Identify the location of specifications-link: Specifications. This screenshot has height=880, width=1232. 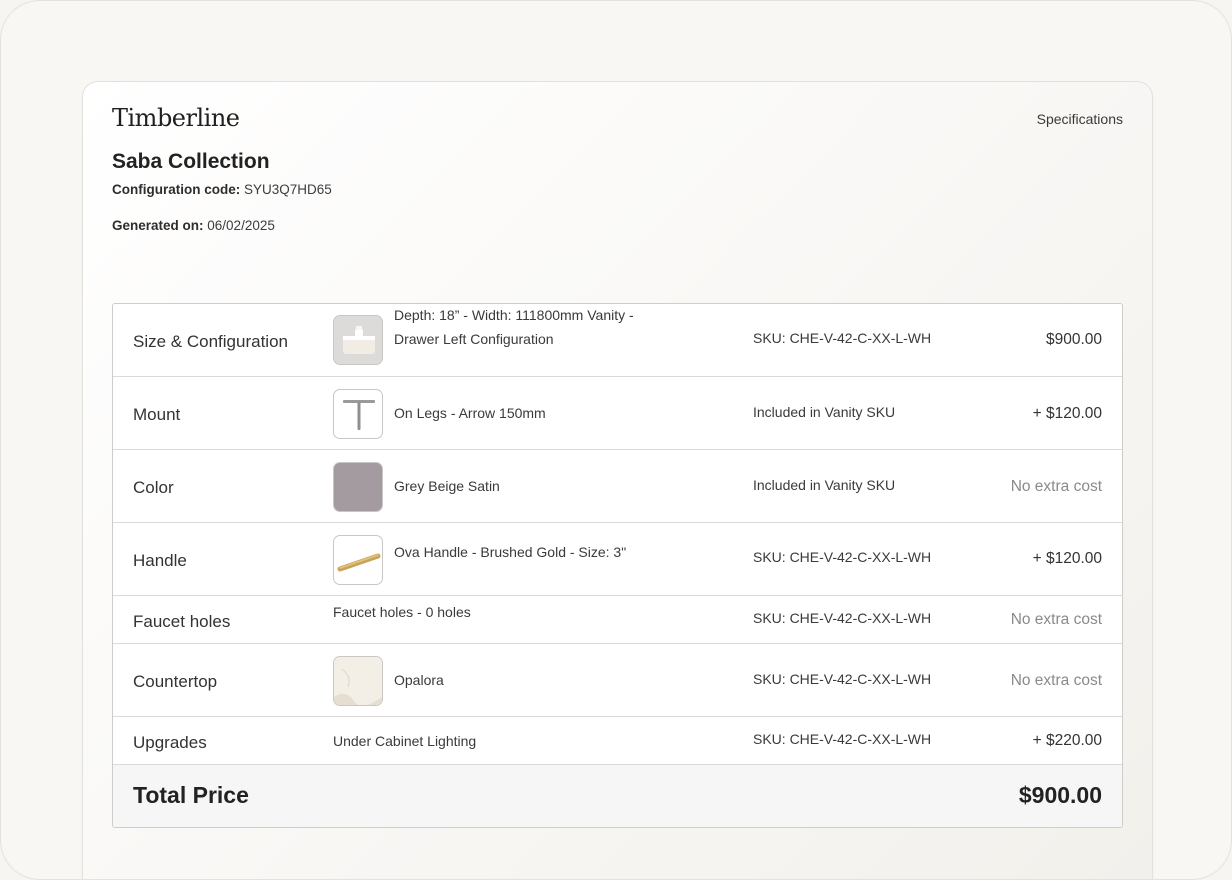
(1080, 119).